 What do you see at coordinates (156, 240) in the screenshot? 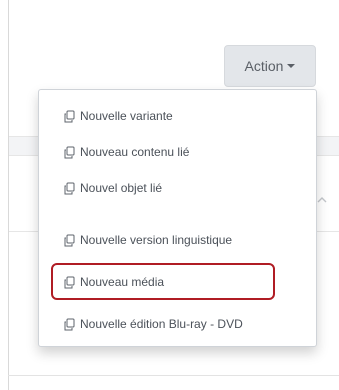
I see `menu-item-label: Nouvelle version linguistique` at bounding box center [156, 240].